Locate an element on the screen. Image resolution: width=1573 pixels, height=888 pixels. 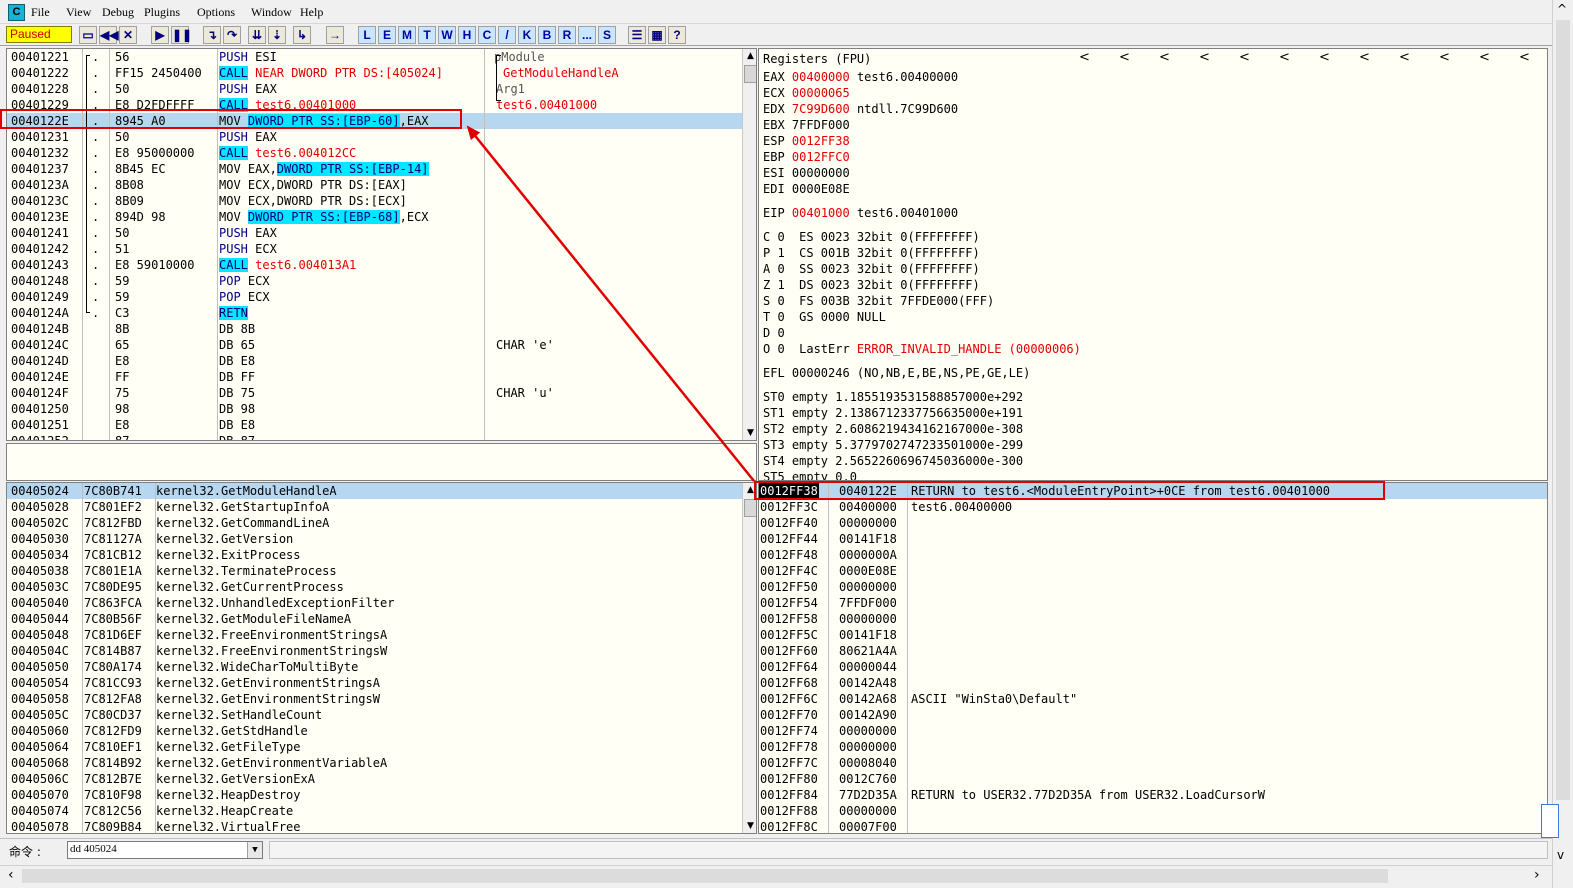
scroll-left-icon: ‹ is located at coordinates (11, 875).